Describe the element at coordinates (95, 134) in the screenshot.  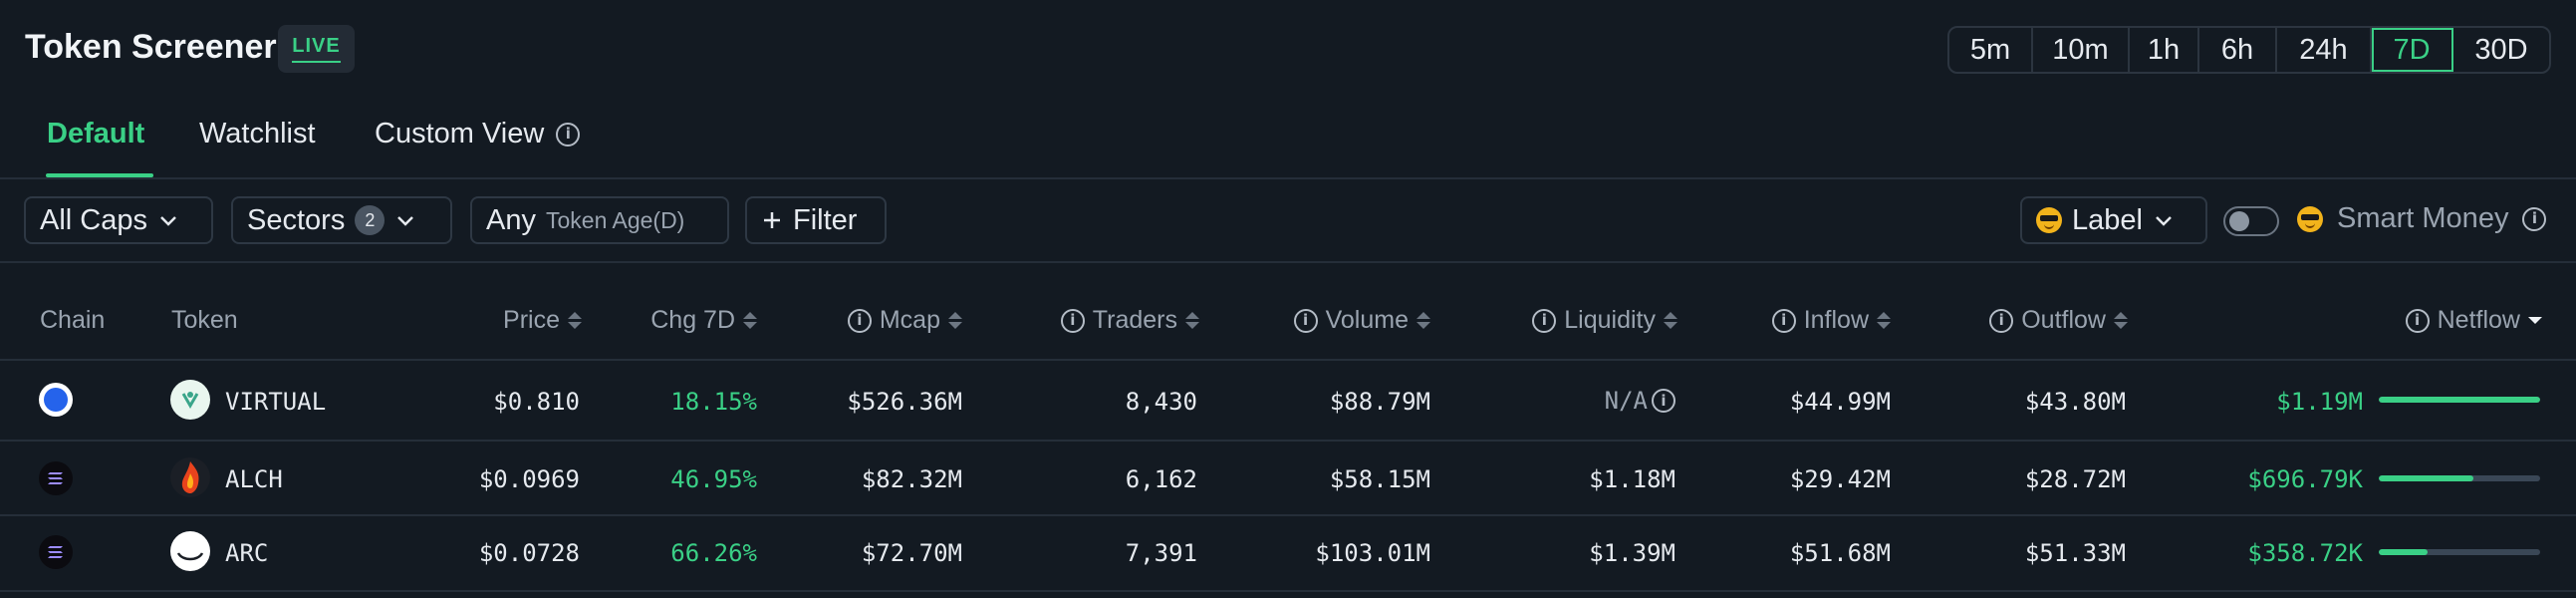
I see `tab-default: Default` at that location.